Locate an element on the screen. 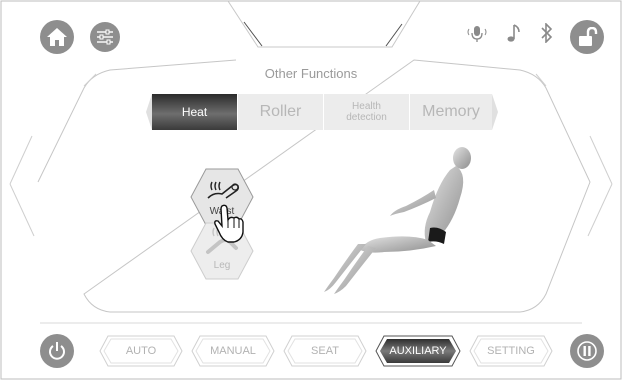 This screenshot has height=380, width=622. tab-roller-label: Roller is located at coordinates (280, 111).